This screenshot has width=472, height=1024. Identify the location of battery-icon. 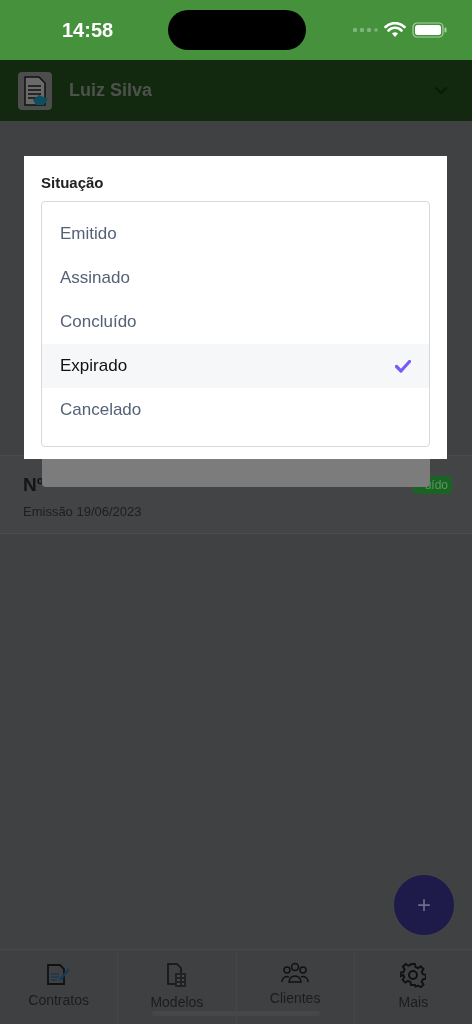
(430, 30).